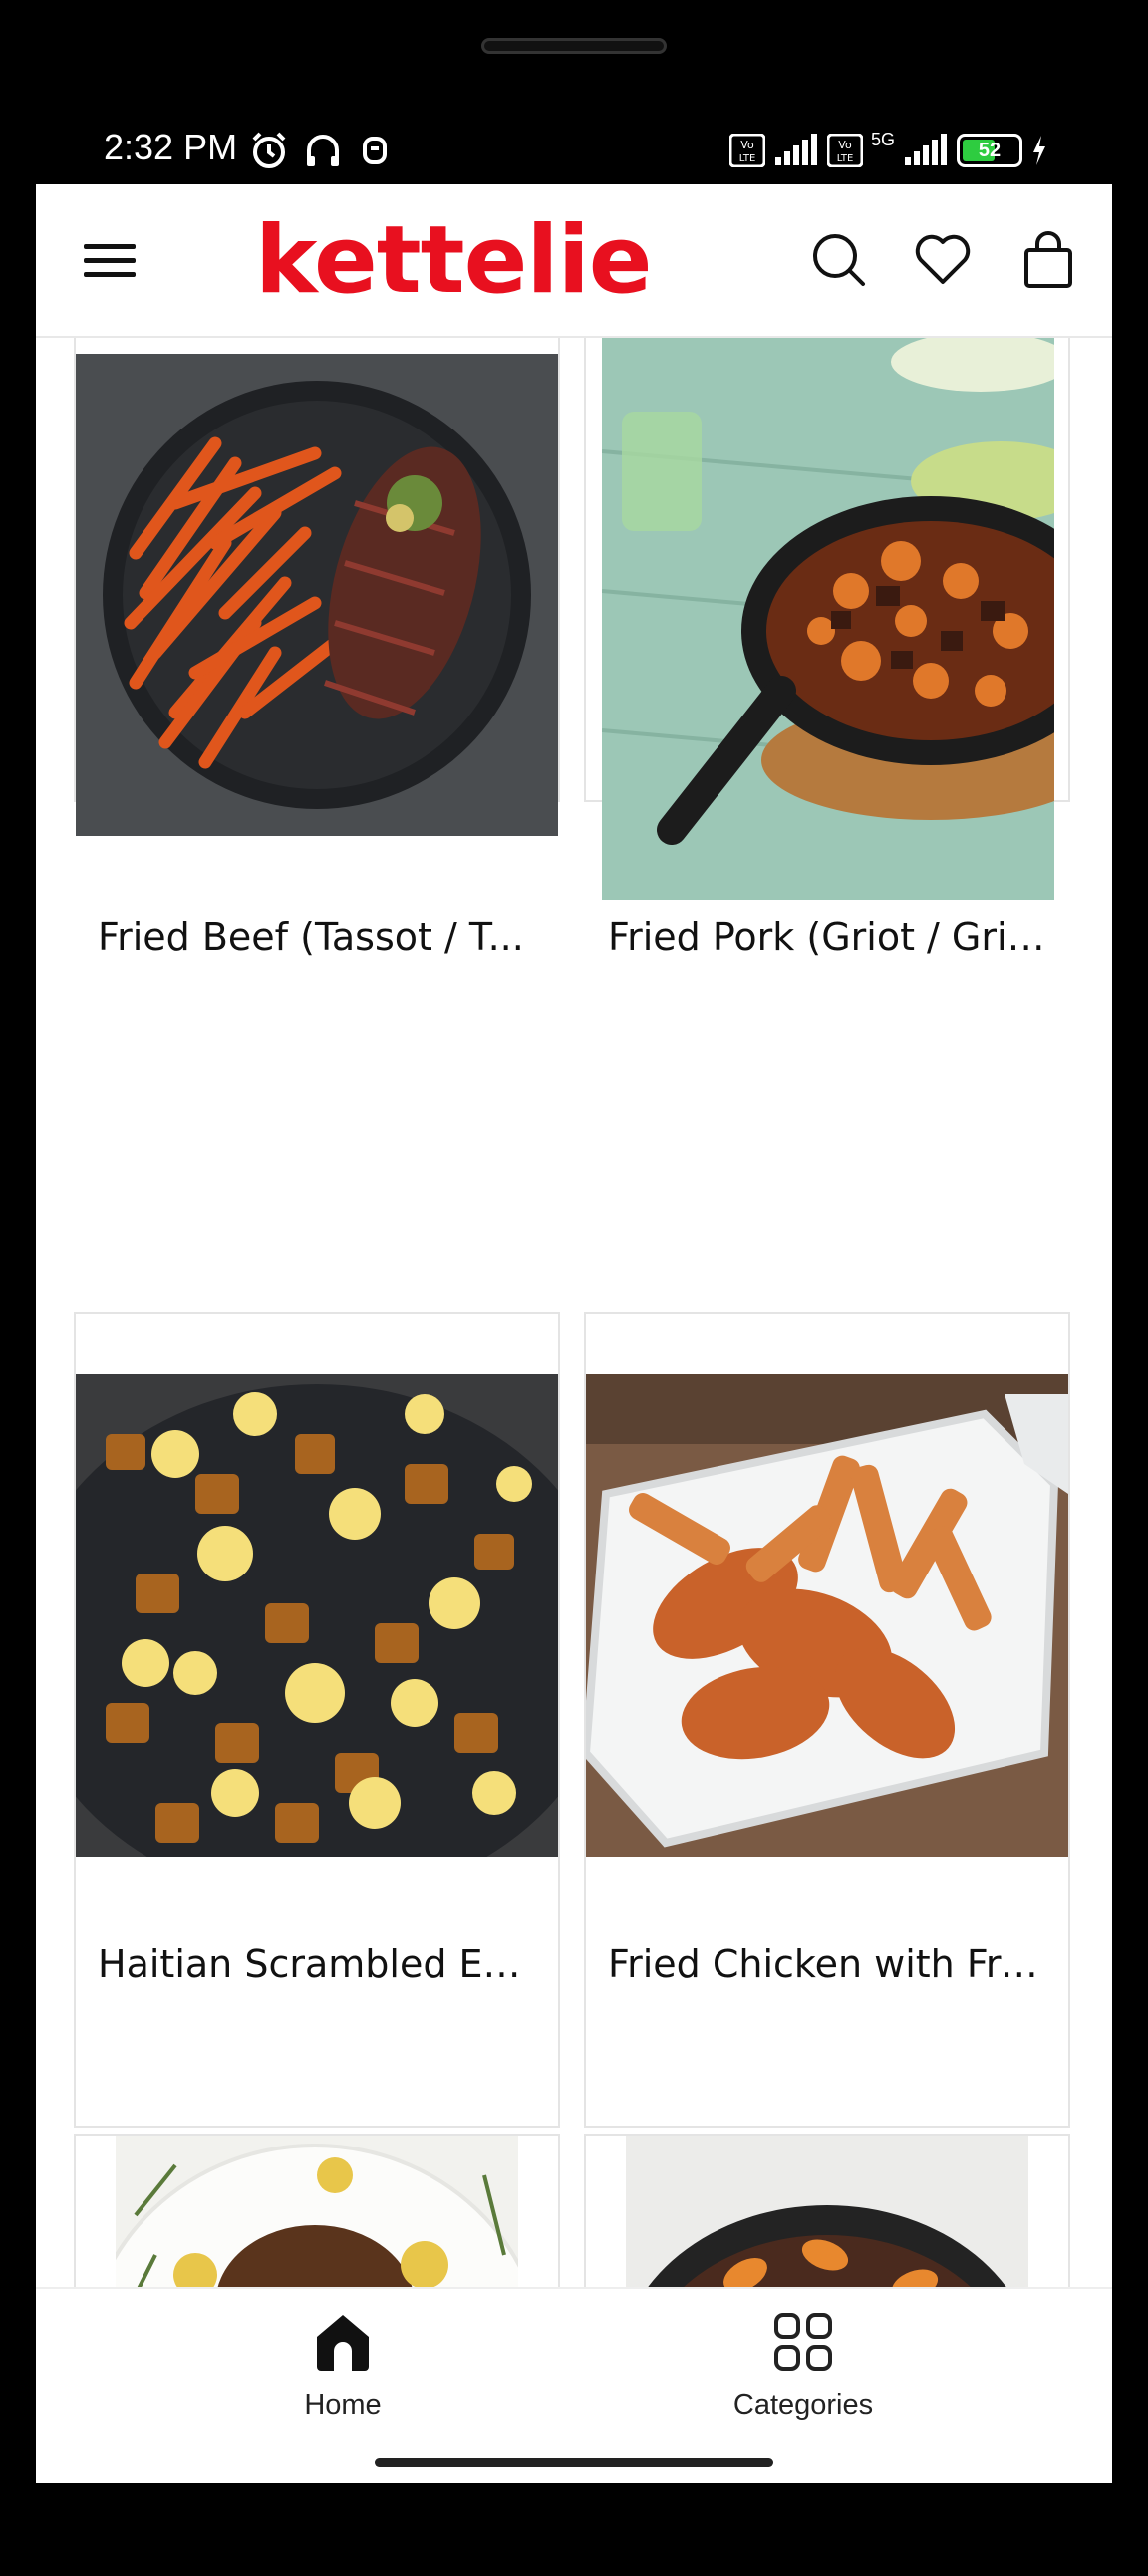 Image resolution: width=1148 pixels, height=2576 pixels. What do you see at coordinates (171, 147) in the screenshot?
I see `status-time: 2:32 PM` at bounding box center [171, 147].